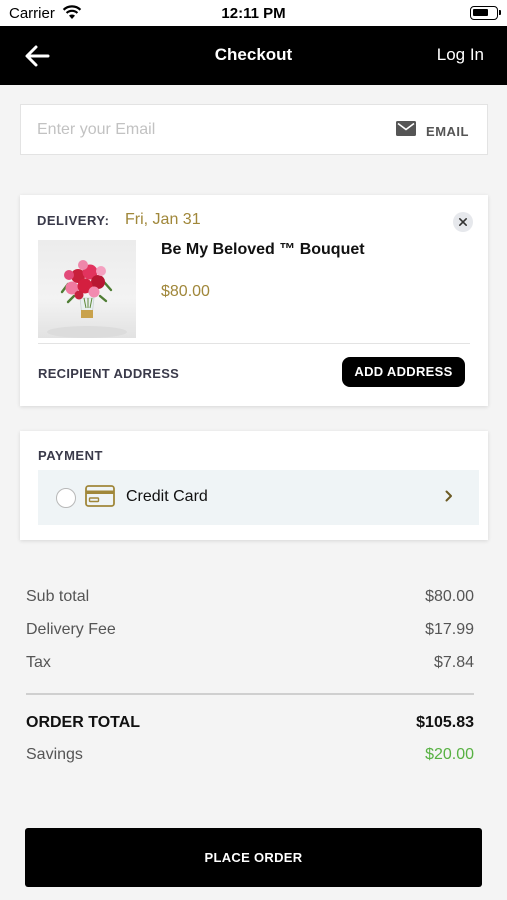 Image resolution: width=507 pixels, height=900 pixels. Describe the element at coordinates (254, 343) in the screenshot. I see `divider` at that location.